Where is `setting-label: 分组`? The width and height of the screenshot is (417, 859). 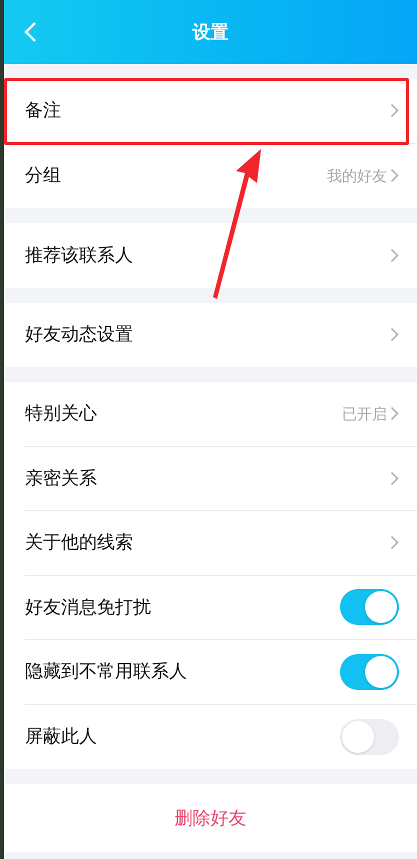 setting-label: 分组 is located at coordinates (43, 176).